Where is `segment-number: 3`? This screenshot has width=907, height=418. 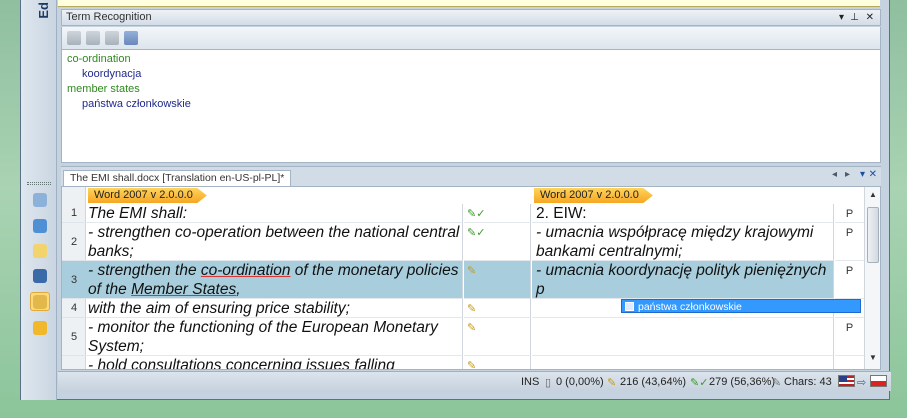 segment-number: 3 is located at coordinates (74, 280).